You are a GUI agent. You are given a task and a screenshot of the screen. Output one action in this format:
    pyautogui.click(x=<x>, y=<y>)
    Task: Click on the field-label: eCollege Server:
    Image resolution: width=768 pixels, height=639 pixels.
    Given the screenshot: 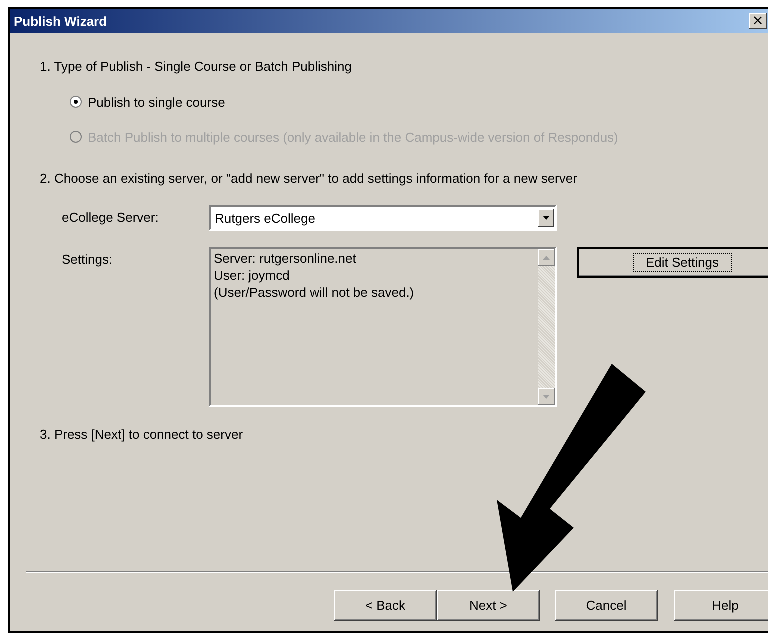 What is the action you would take?
    pyautogui.click(x=111, y=217)
    